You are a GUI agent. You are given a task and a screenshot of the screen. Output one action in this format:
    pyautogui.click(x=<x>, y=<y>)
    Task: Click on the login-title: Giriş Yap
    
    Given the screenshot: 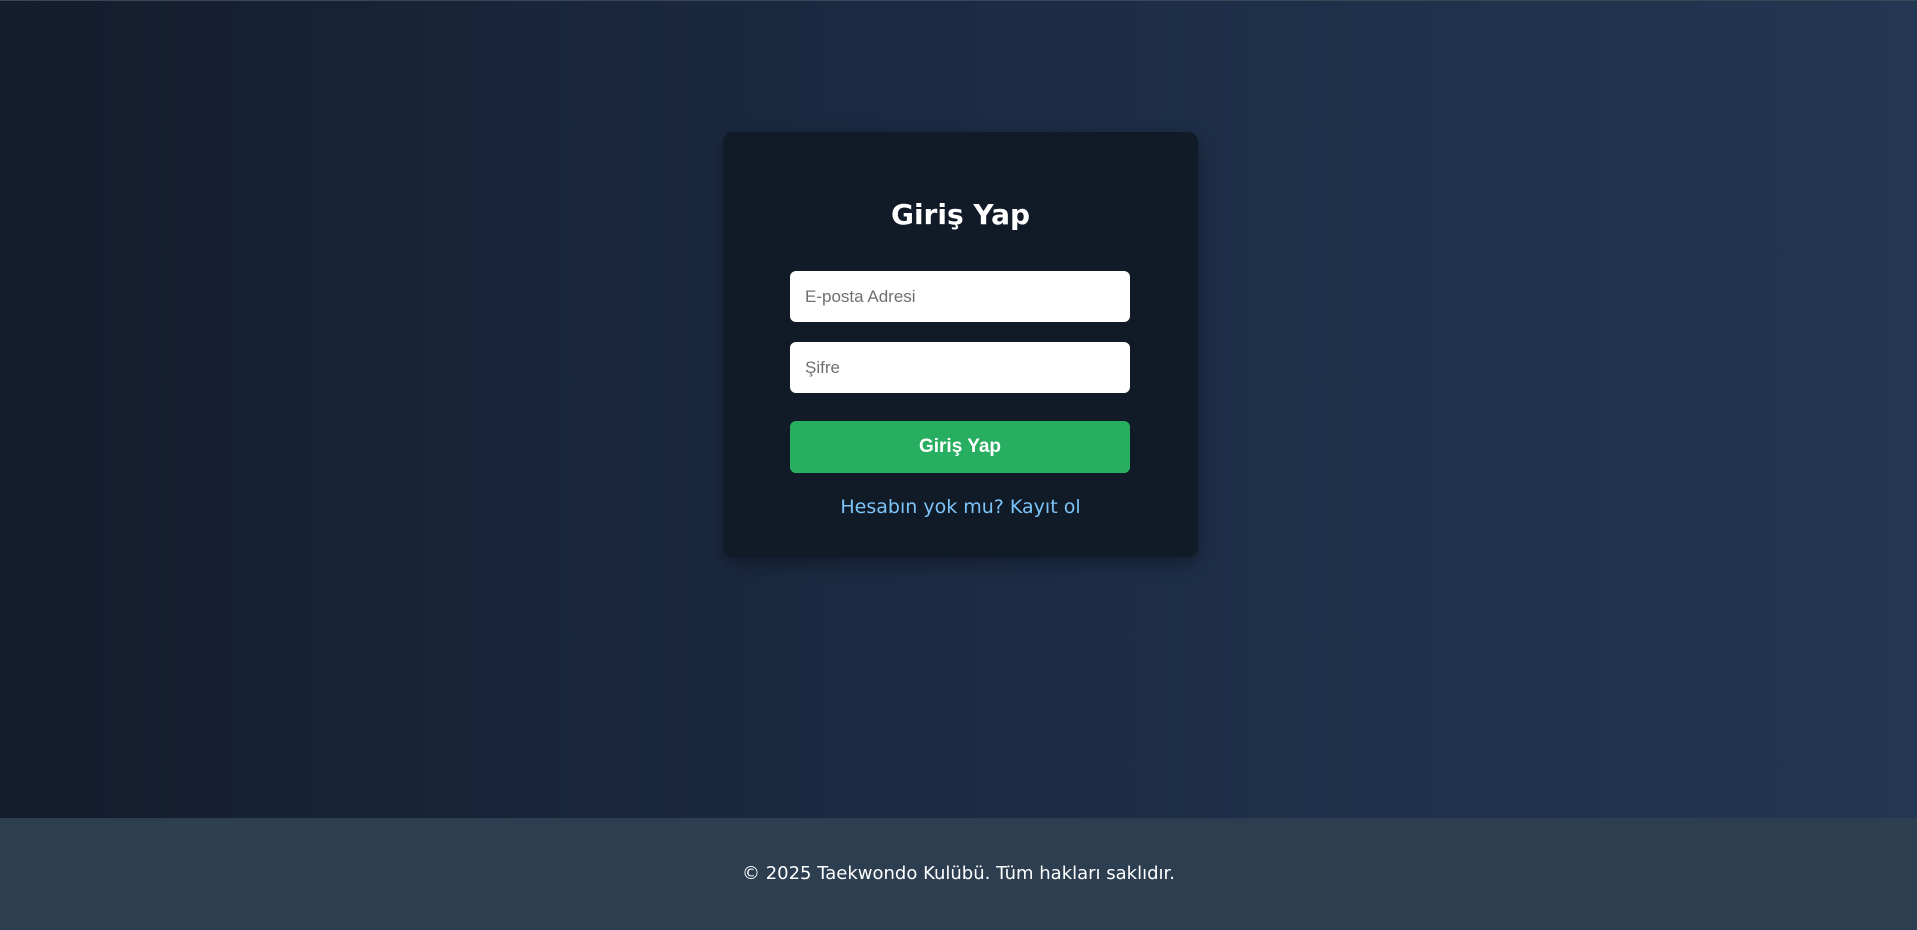 What is the action you would take?
    pyautogui.click(x=960, y=214)
    